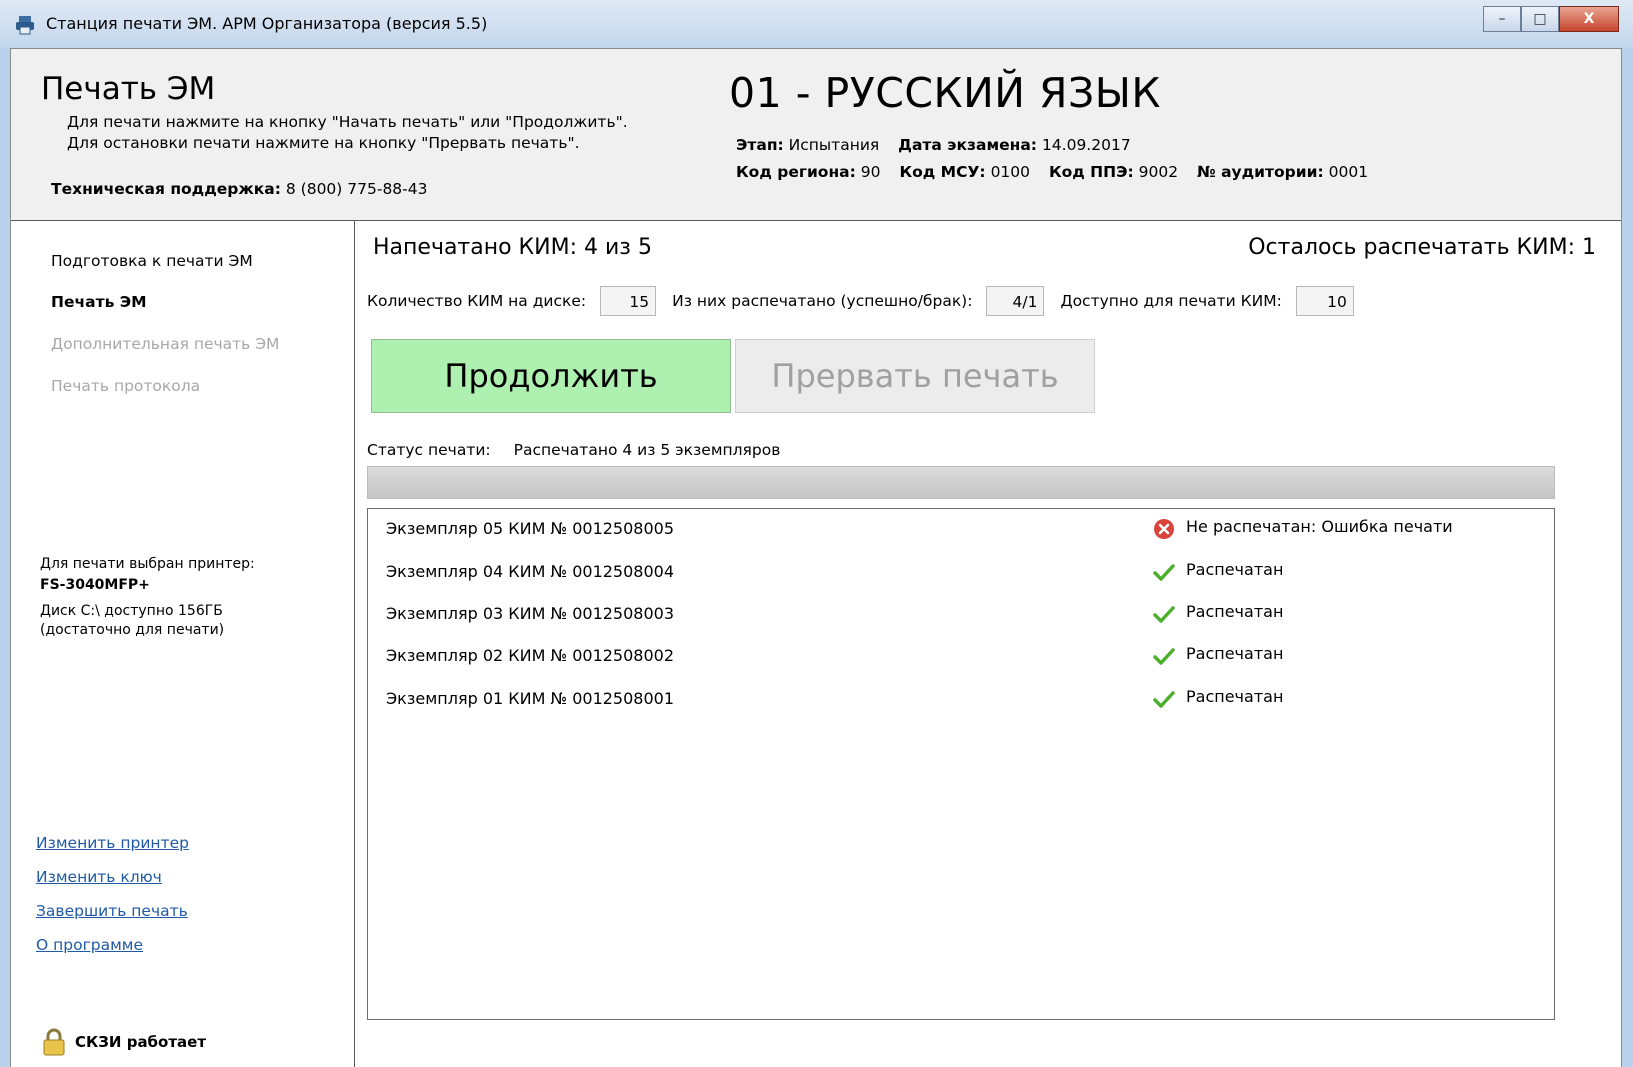 Image resolution: width=1633 pixels, height=1067 pixels. I want to click on copy-label: Экземпляр 05 КИМ № 0012508005, so click(530, 528).